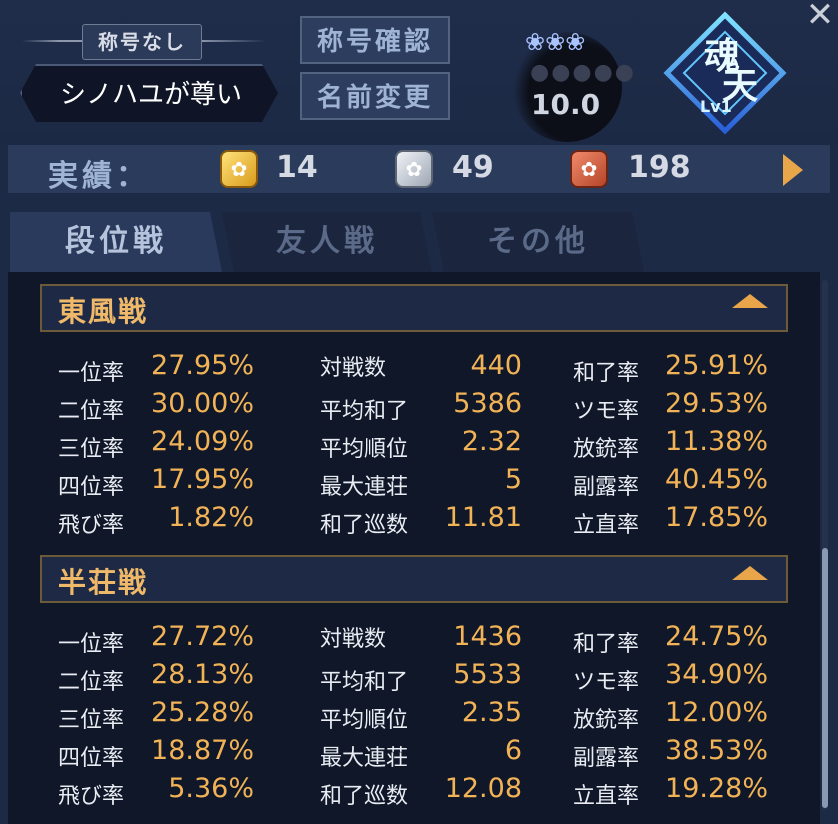 The width and height of the screenshot is (838, 824). I want to click on title-confirm-button: 称号確認, so click(375, 40).